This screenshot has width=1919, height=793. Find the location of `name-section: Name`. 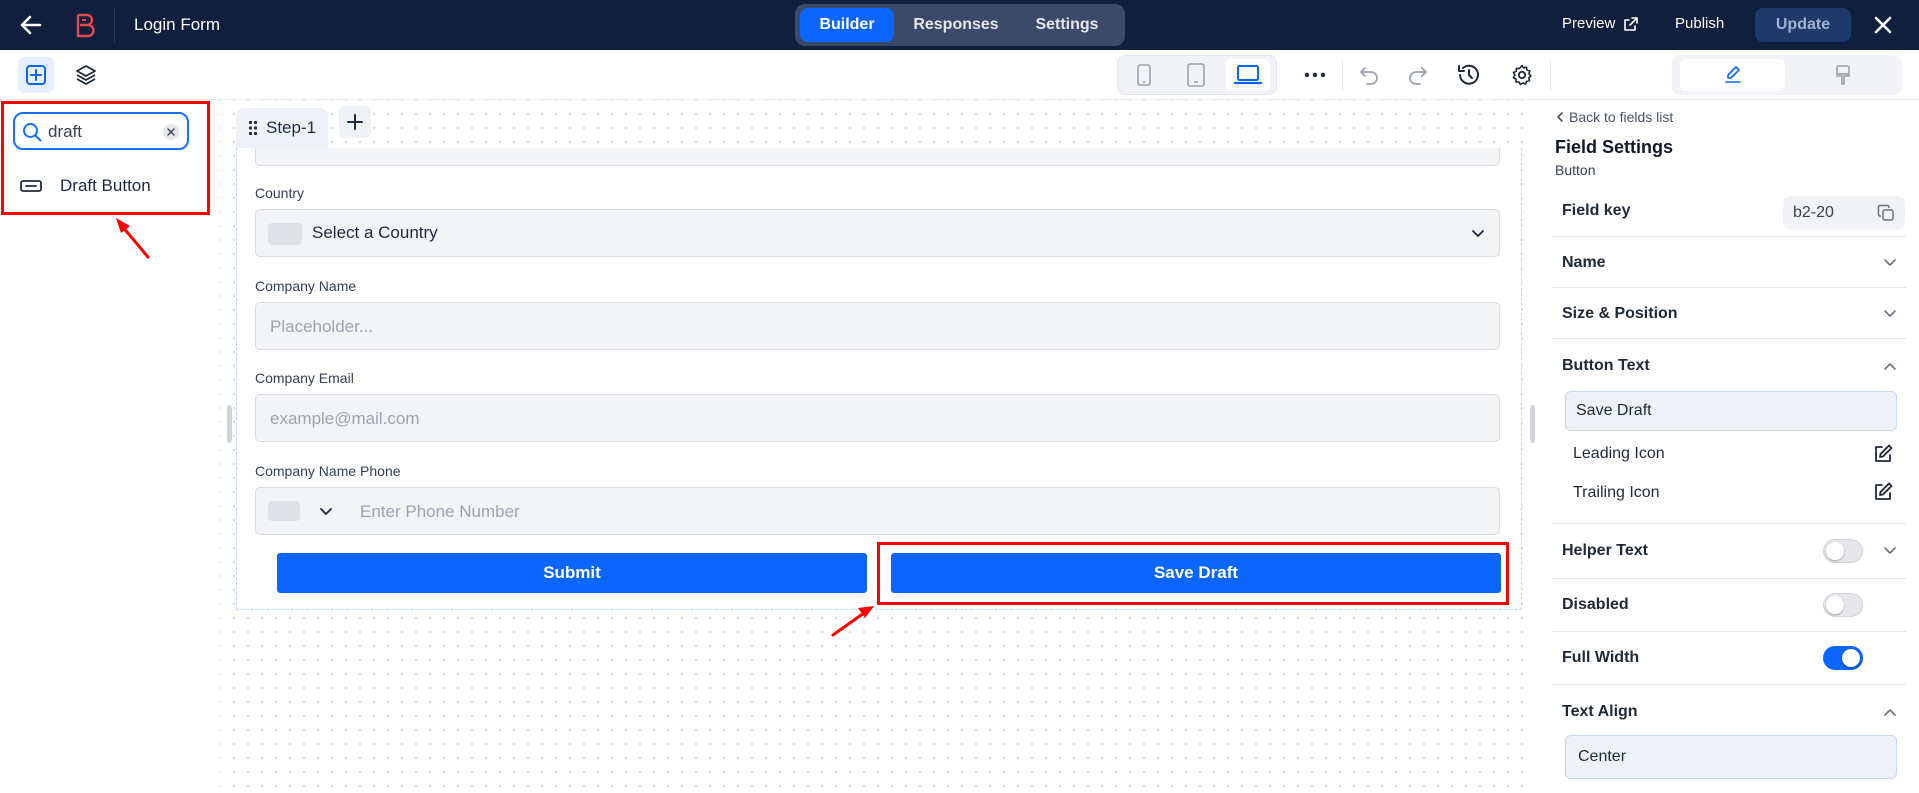

name-section: Name is located at coordinates (1728, 262).